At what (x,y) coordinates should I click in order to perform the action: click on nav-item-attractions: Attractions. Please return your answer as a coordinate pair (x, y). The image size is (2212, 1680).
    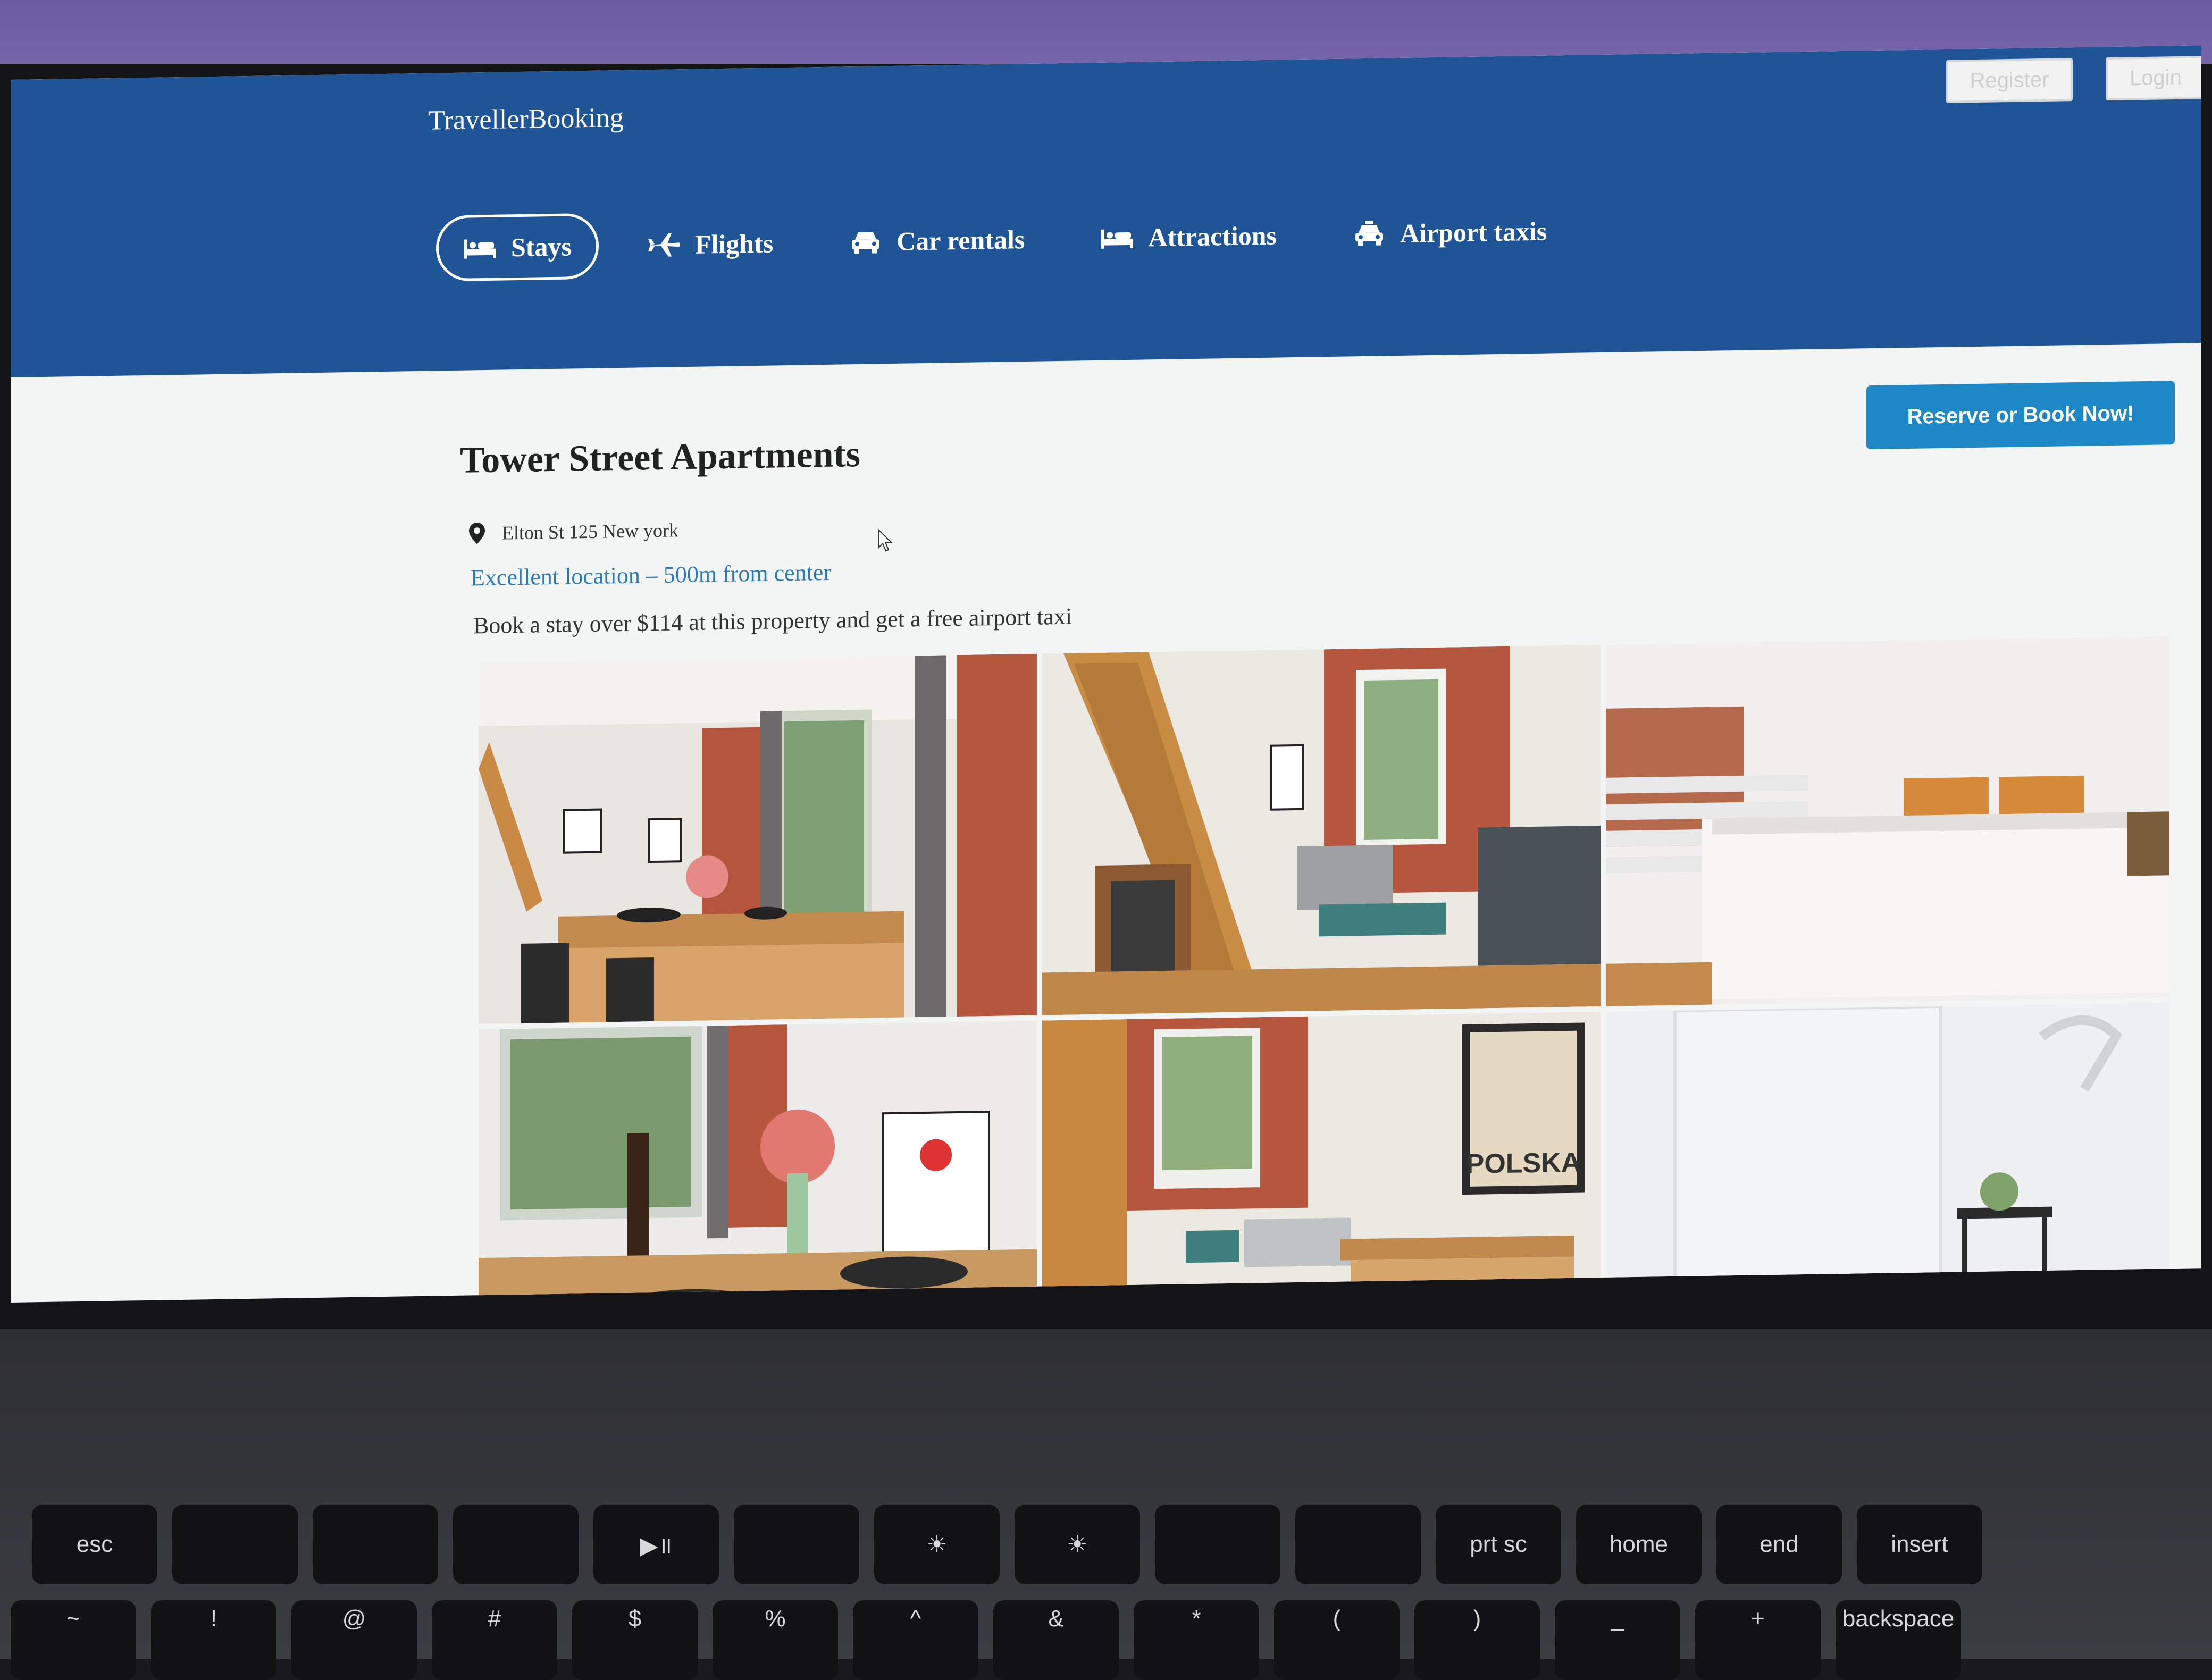
    Looking at the image, I should click on (1188, 237).